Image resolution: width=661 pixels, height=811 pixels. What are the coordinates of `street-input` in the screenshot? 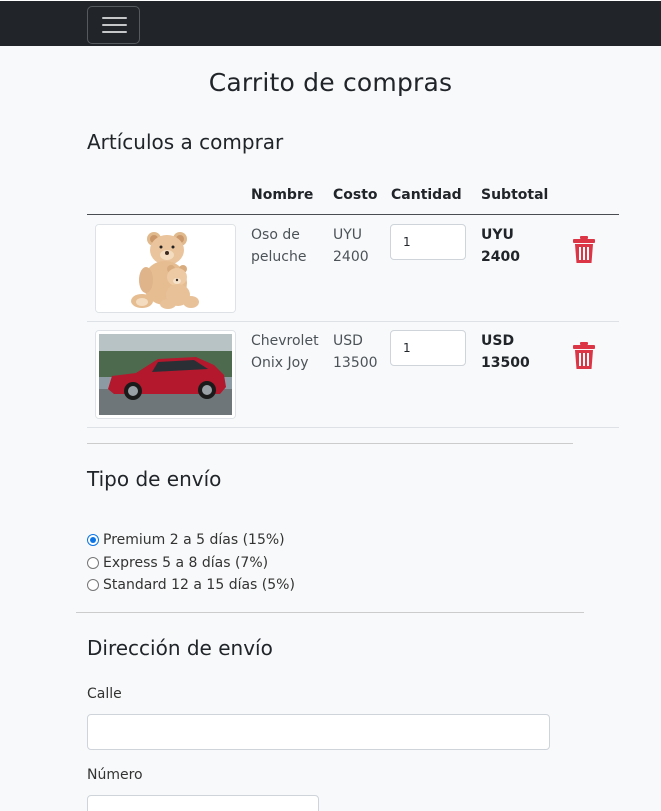 It's located at (318, 732).